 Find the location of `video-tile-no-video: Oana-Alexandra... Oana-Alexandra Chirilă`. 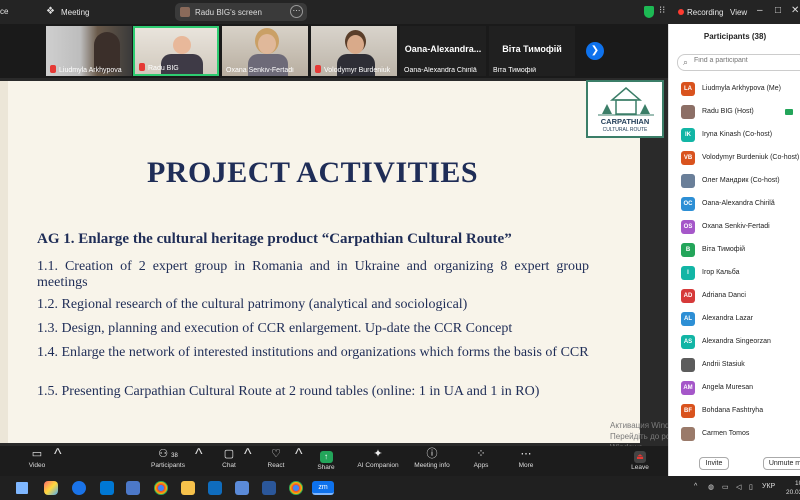

video-tile-no-video: Oana-Alexandra... Oana-Alexandra Chirilă is located at coordinates (443, 51).